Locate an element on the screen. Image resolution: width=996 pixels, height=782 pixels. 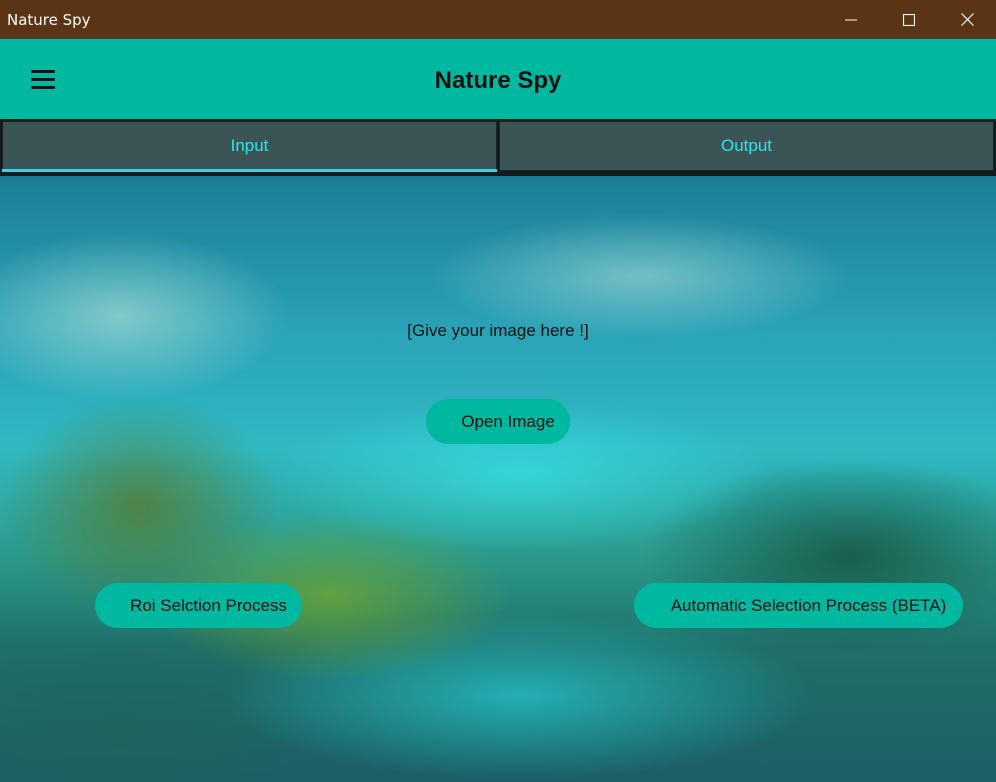
close-icon is located at coordinates (967, 19).